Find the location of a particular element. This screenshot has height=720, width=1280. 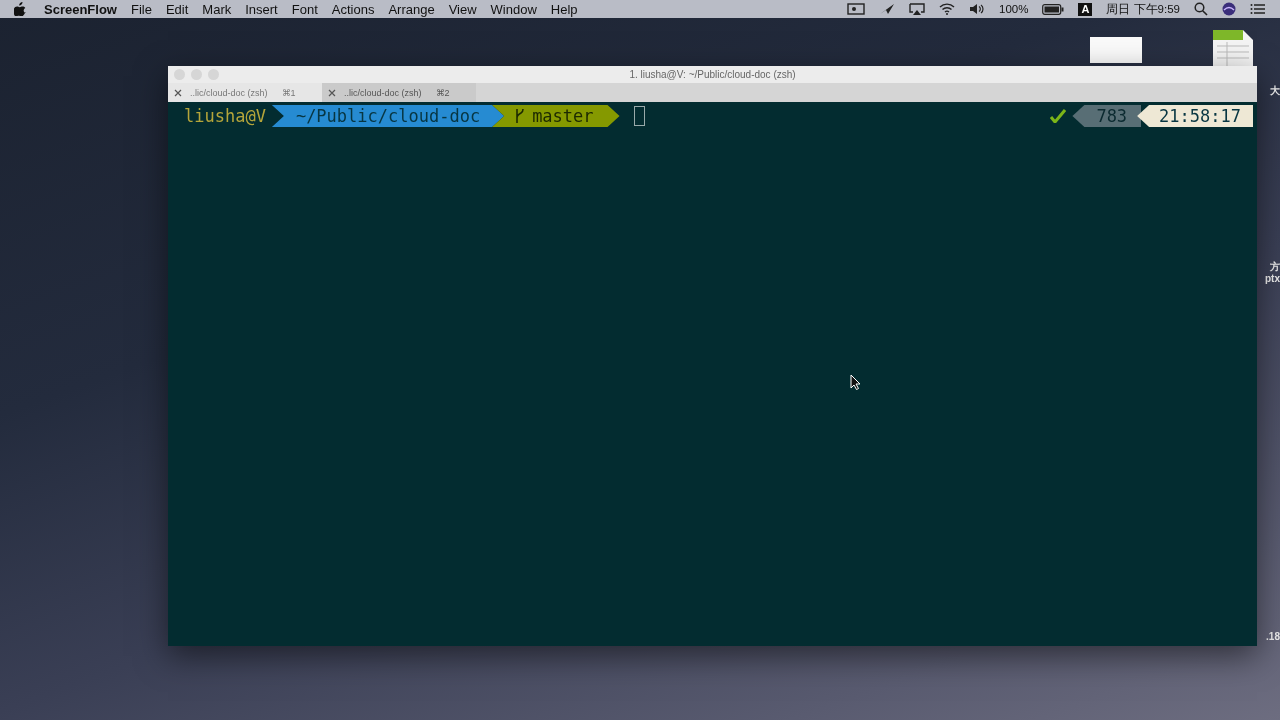

text-cursor is located at coordinates (639, 116).